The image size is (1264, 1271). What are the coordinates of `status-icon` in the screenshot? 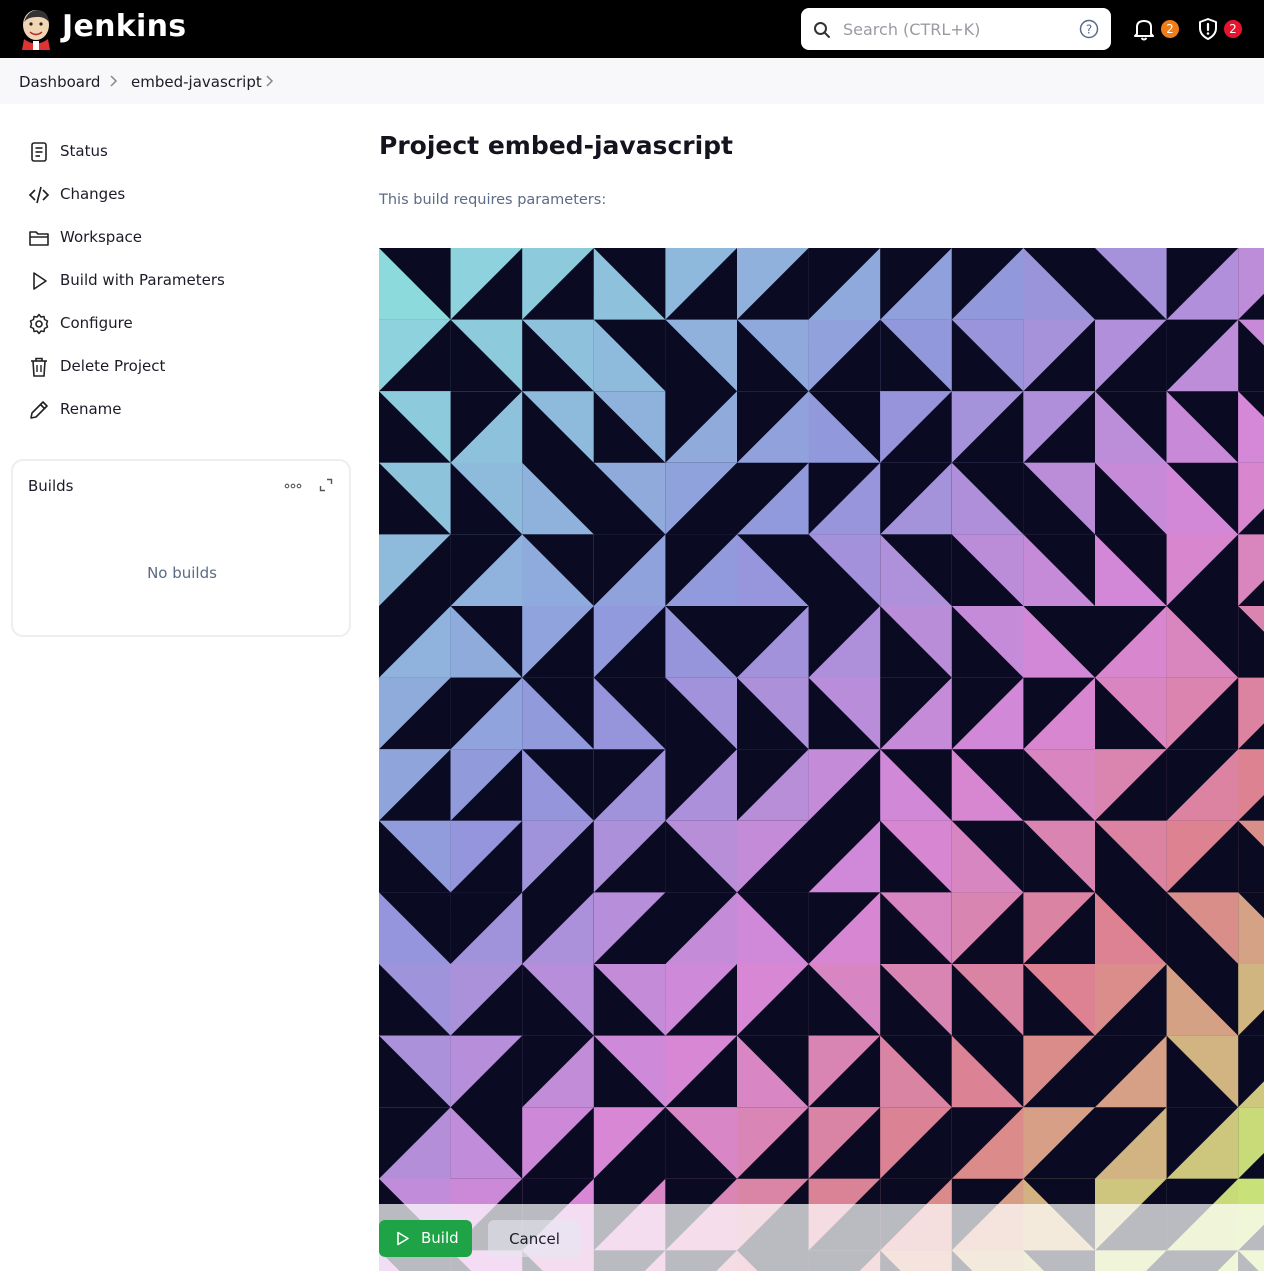 It's located at (39, 152).